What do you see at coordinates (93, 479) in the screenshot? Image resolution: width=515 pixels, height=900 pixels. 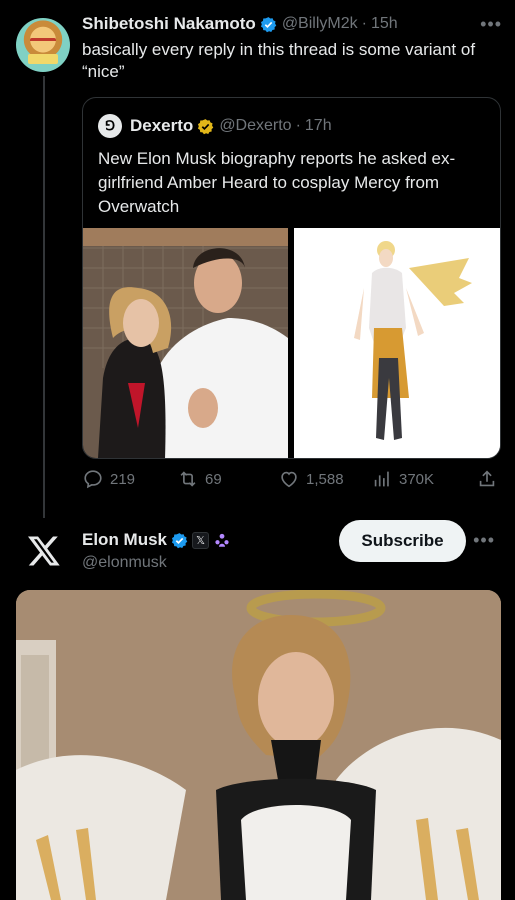 I see `reply-icon` at bounding box center [93, 479].